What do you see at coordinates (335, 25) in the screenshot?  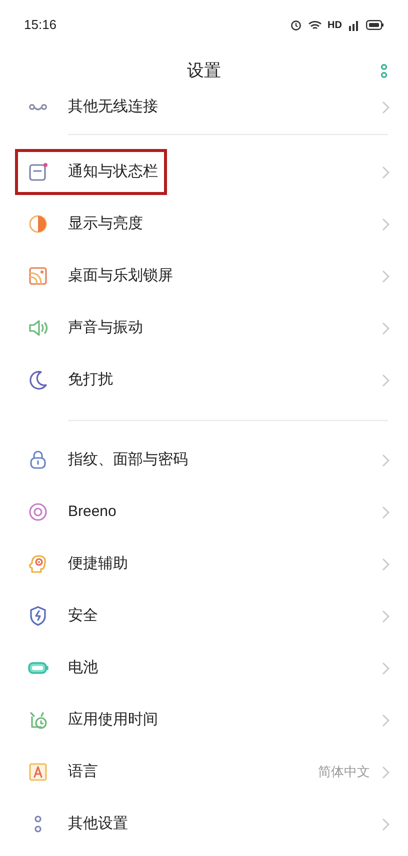 I see `network-label: HD` at bounding box center [335, 25].